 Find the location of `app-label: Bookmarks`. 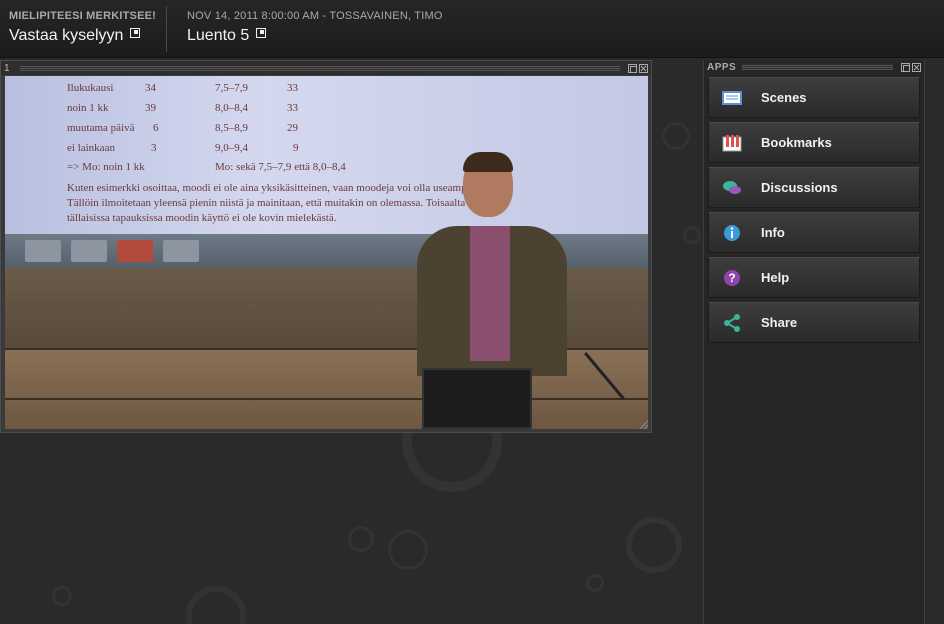

app-label: Bookmarks is located at coordinates (796, 142).